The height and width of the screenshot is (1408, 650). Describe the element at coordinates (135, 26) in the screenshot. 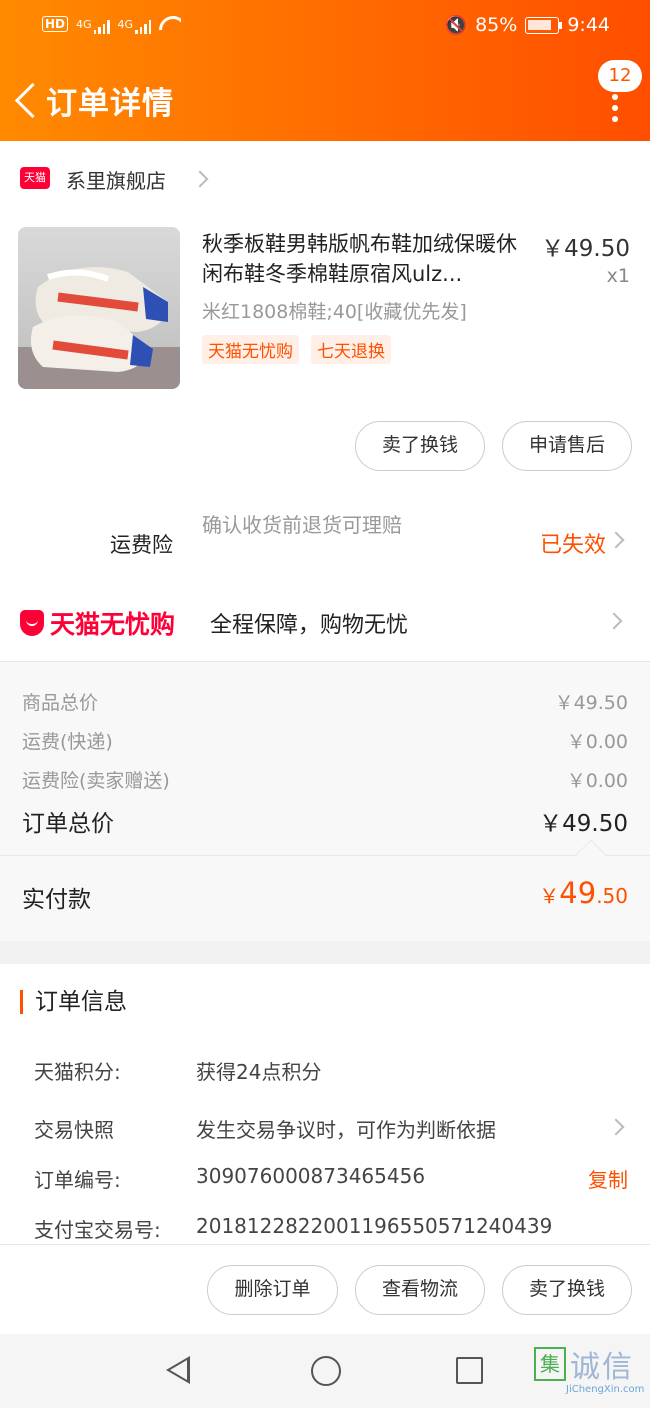

I see `signal-icon-2: 4G` at that location.